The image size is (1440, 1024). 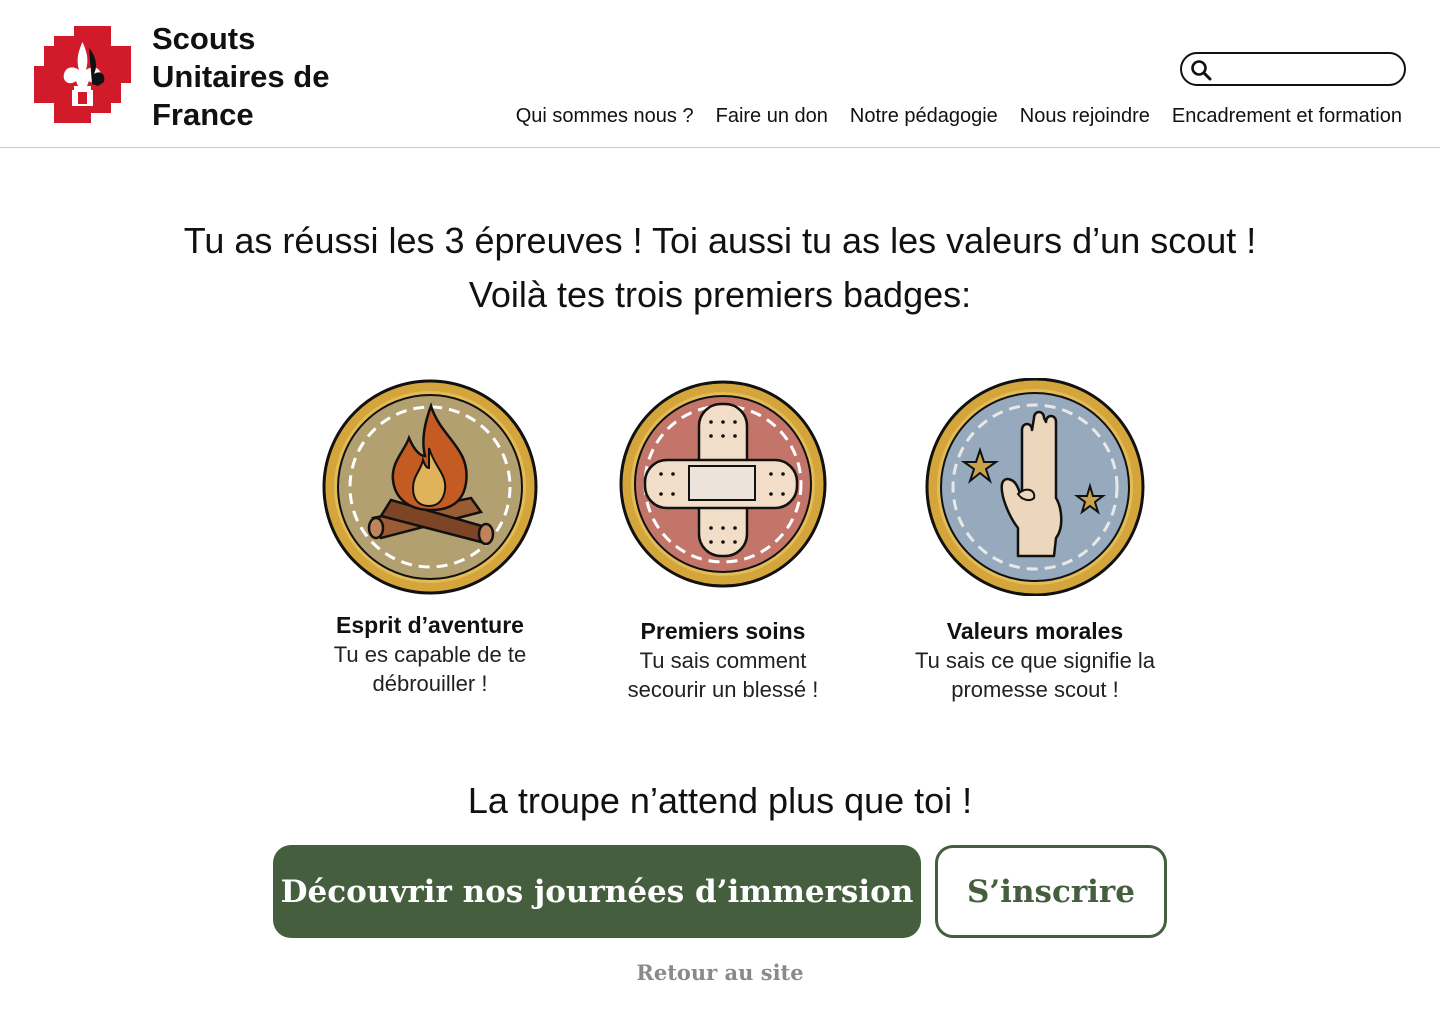 I want to click on back-to-site: Retour au site, so click(x=720, y=973).